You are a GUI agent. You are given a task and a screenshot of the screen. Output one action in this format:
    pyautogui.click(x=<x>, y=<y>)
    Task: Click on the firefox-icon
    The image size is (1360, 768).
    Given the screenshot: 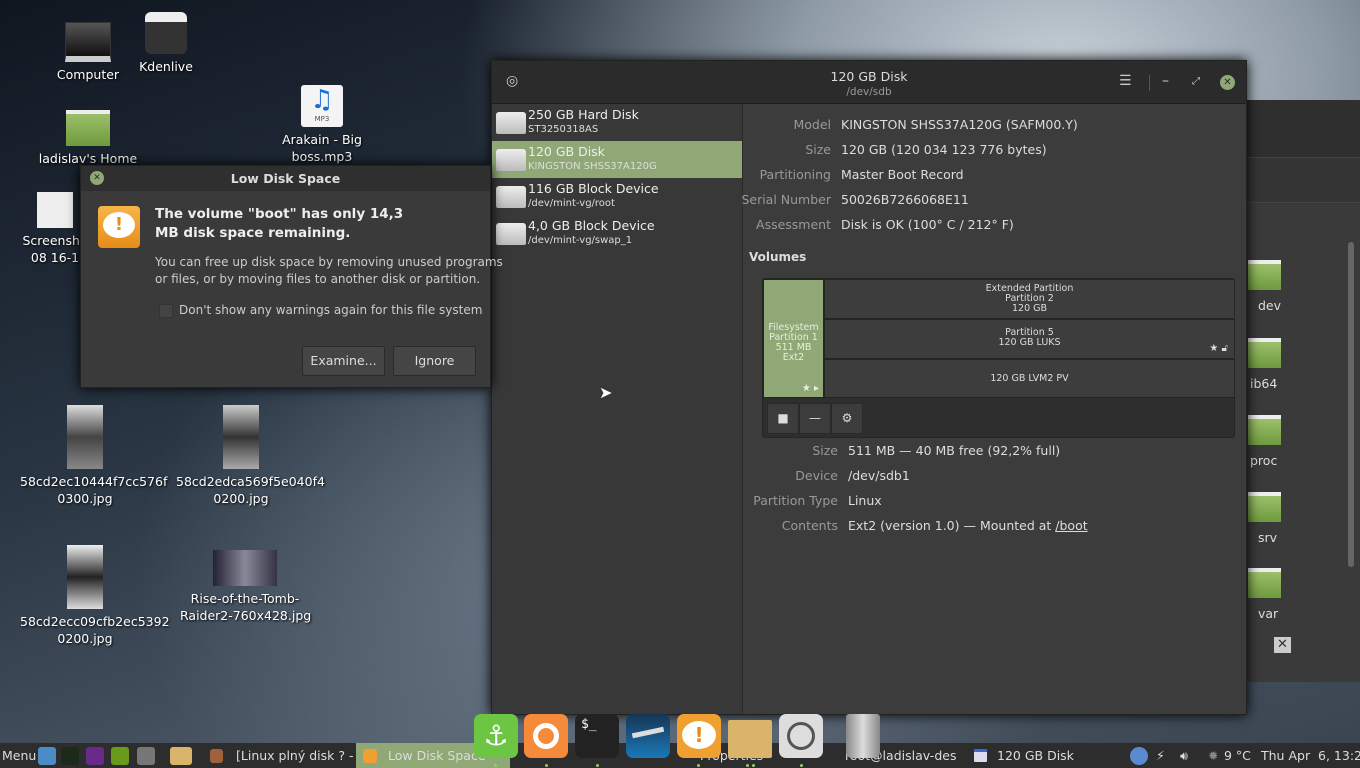 What is the action you would take?
    pyautogui.click(x=546, y=736)
    